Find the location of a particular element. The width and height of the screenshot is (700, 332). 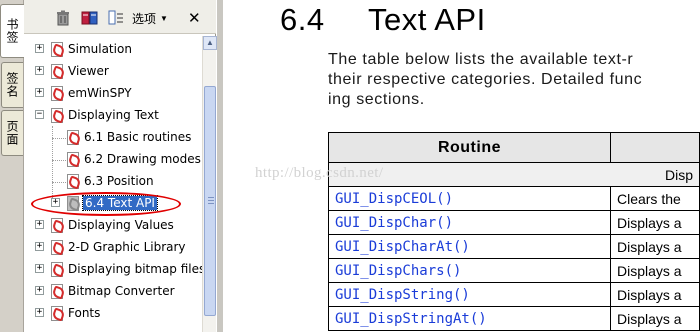

expand-bookmark-button is located at coordinates (116, 18).